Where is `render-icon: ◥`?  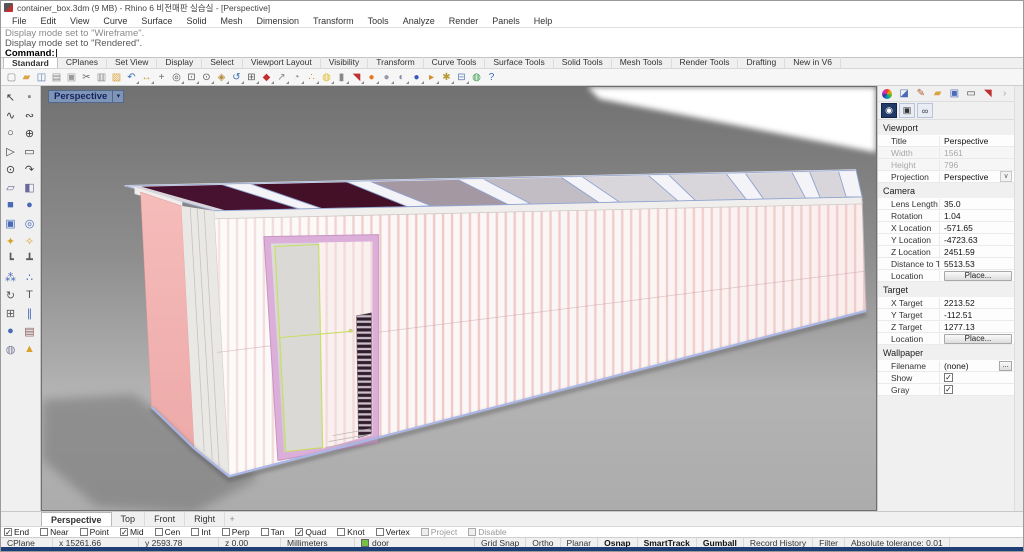
render-icon: ◥ is located at coordinates (356, 77).